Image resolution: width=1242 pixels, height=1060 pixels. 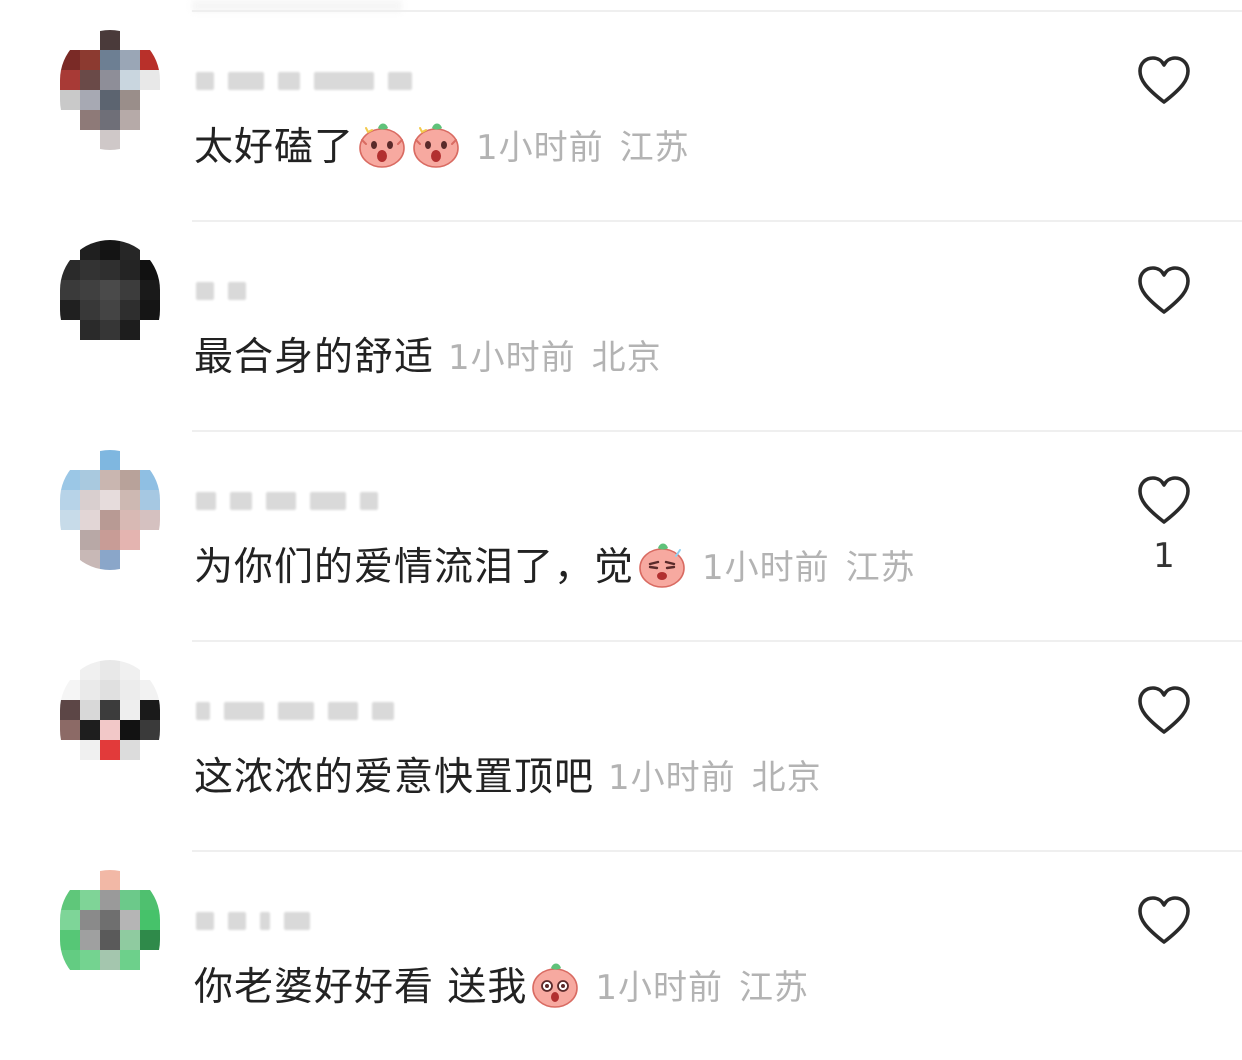 What do you see at coordinates (442, 144) in the screenshot?
I see `comment-line: 太好磕了 1小时前 江苏` at bounding box center [442, 144].